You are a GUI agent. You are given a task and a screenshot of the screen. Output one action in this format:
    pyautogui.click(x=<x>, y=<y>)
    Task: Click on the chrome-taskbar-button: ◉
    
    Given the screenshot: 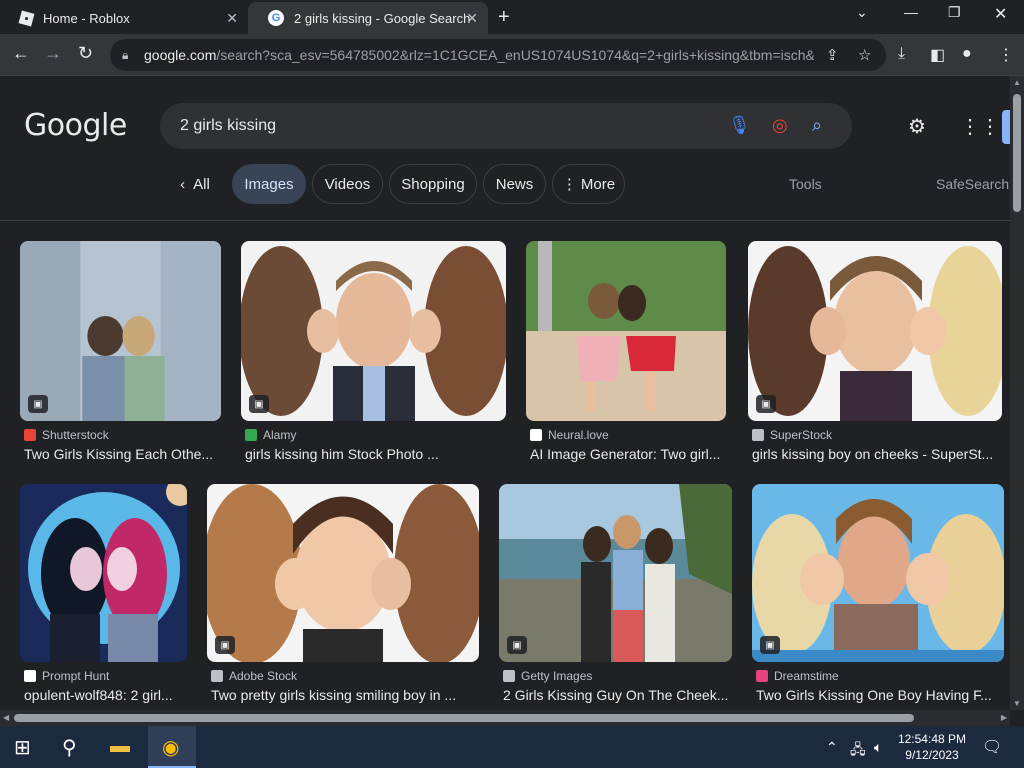 What is the action you would take?
    pyautogui.click(x=172, y=747)
    